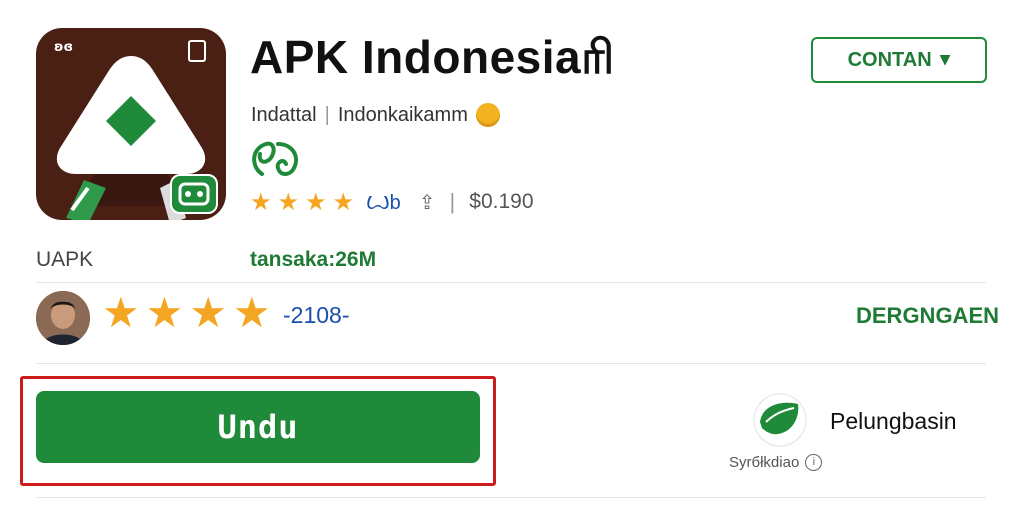  What do you see at coordinates (427, 202) in the screenshot?
I see `install-icon: ⇪` at bounding box center [427, 202].